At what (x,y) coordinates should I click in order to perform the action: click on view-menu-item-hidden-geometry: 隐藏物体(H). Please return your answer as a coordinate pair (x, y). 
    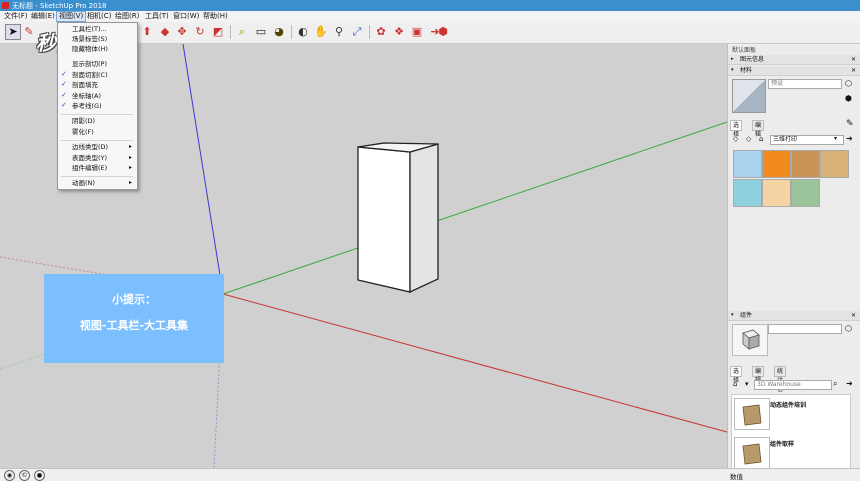
    Looking at the image, I should click on (90, 49).